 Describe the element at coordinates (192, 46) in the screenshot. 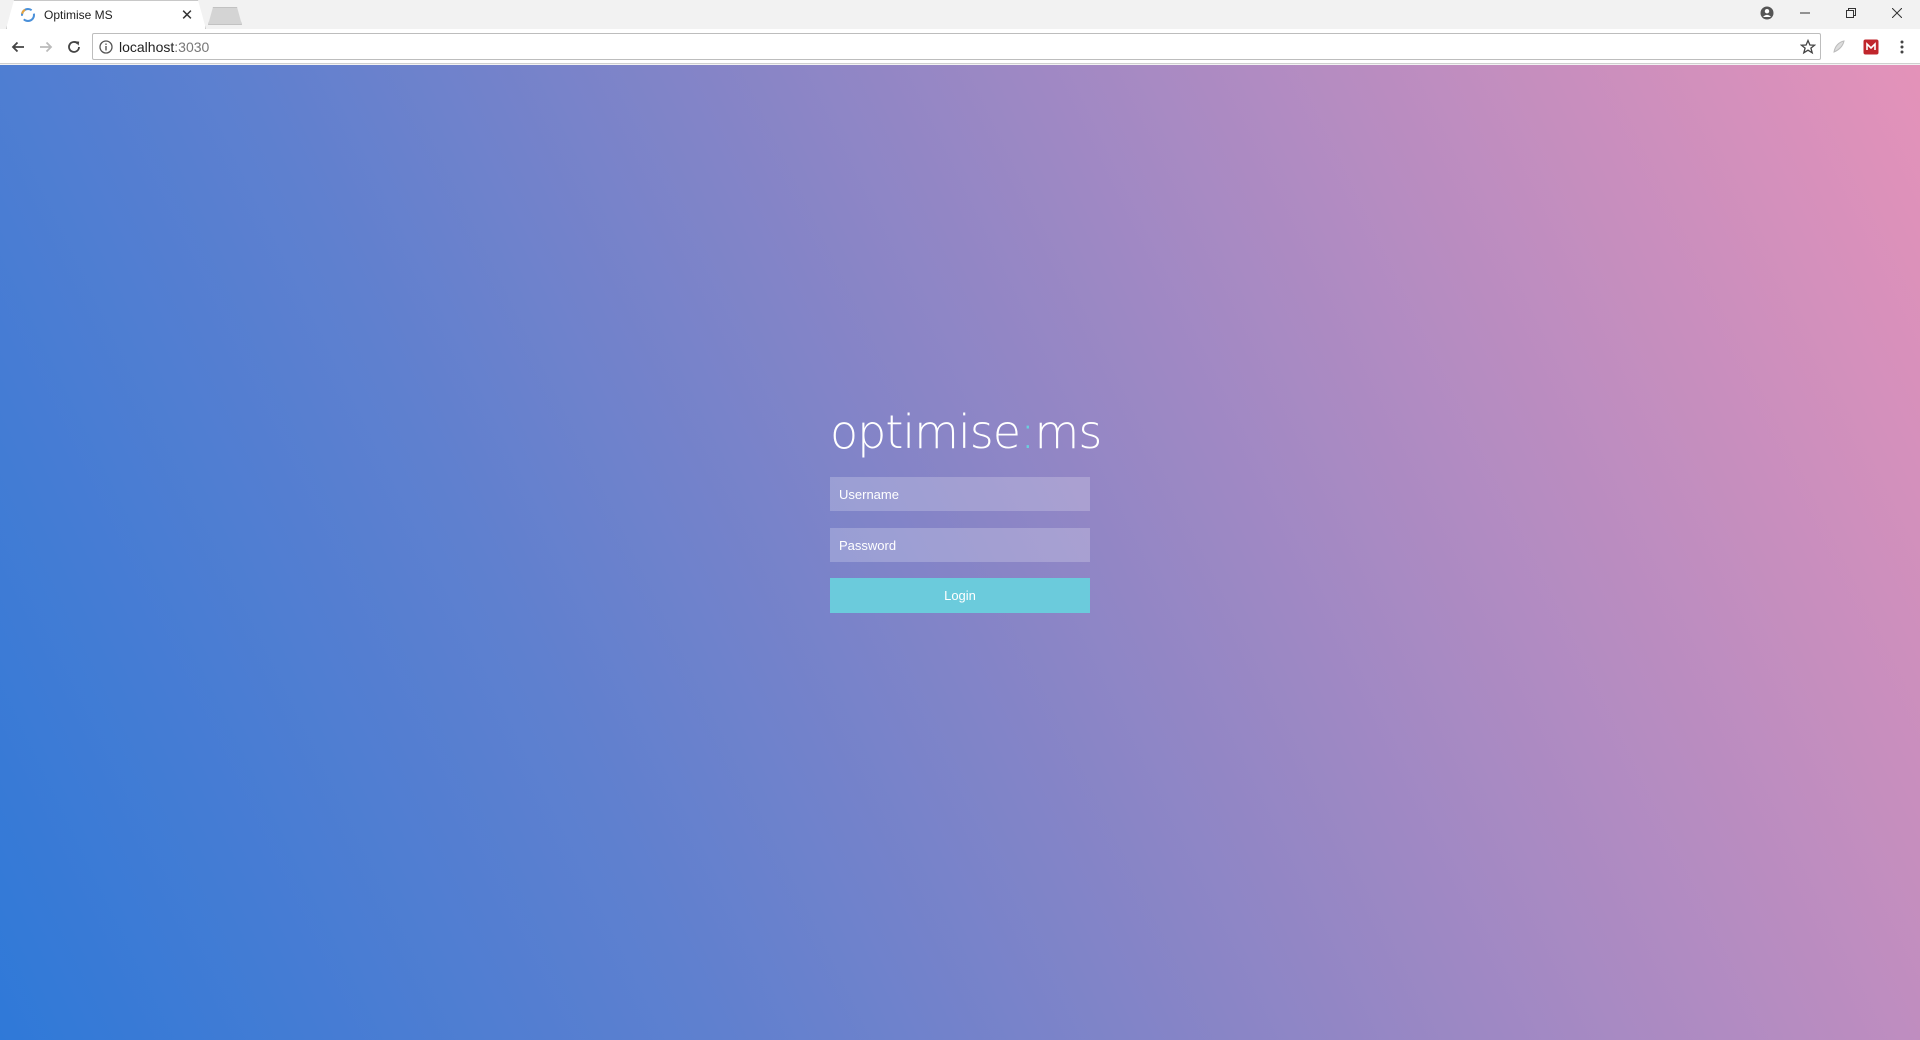

I see `url-port: :3030` at that location.